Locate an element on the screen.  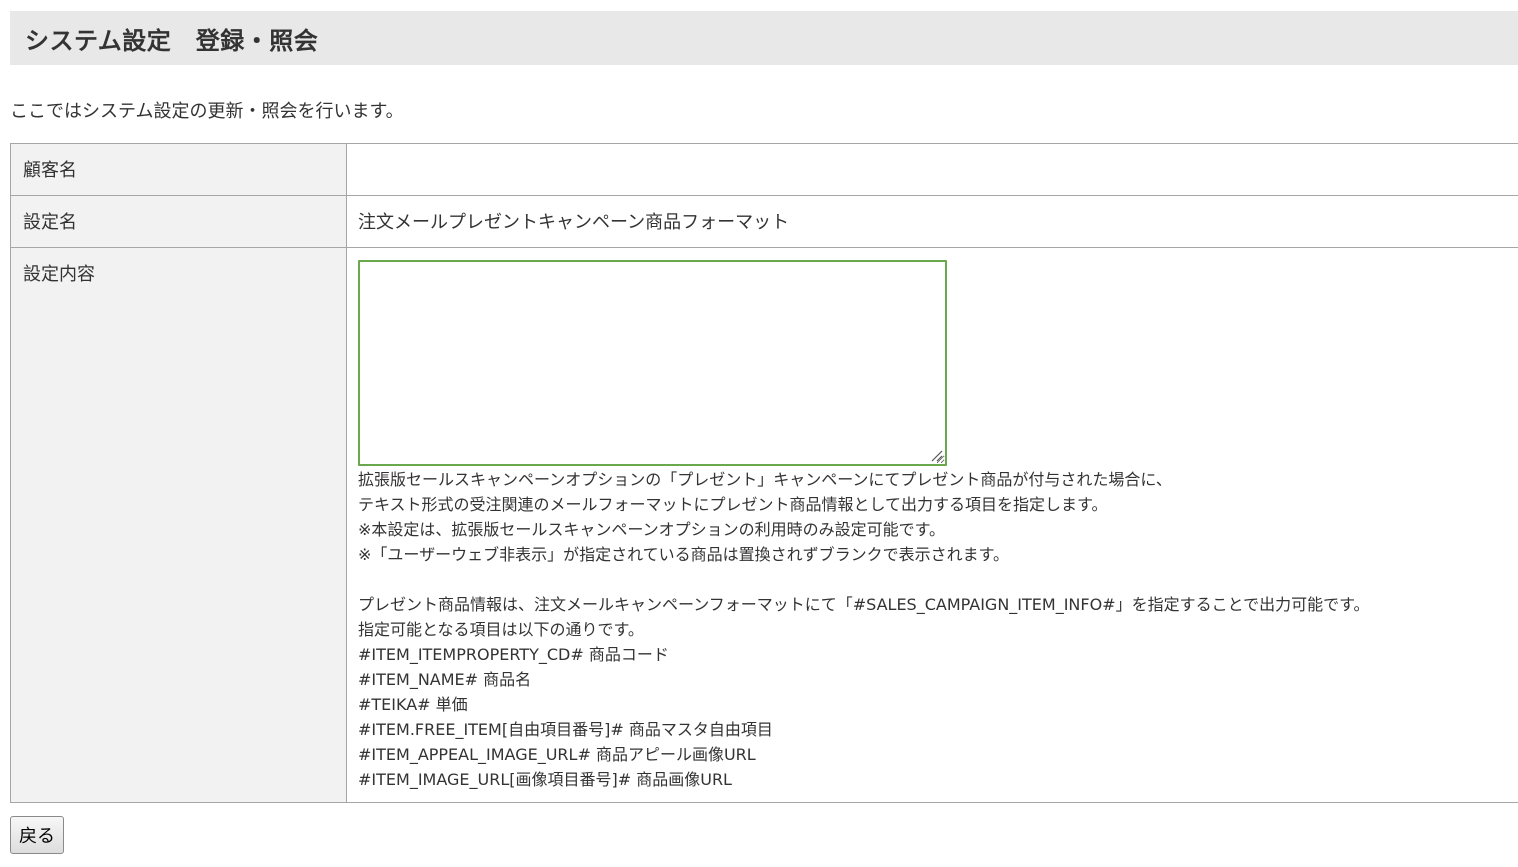
page-title: システム設定 登録・照会 is located at coordinates (172, 40).